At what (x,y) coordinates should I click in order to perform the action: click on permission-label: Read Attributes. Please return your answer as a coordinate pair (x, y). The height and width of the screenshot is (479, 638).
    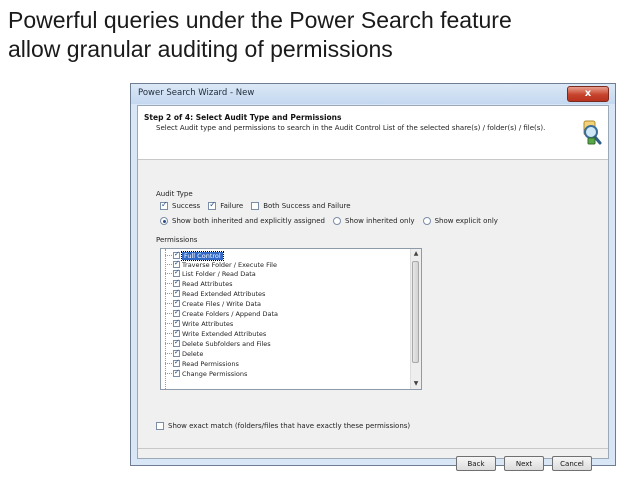
    Looking at the image, I should click on (207, 283).